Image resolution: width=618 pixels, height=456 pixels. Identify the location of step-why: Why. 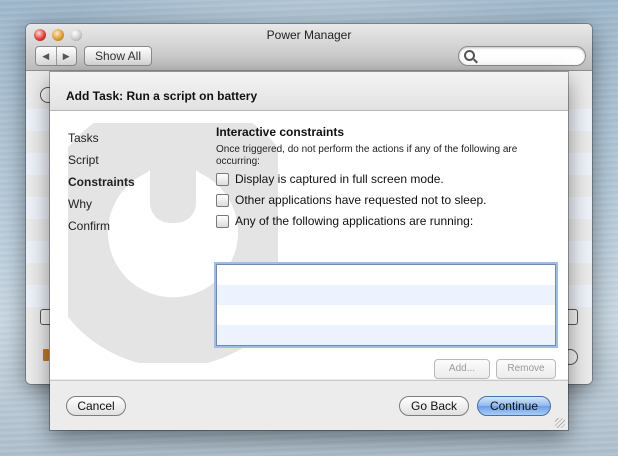
(80, 204).